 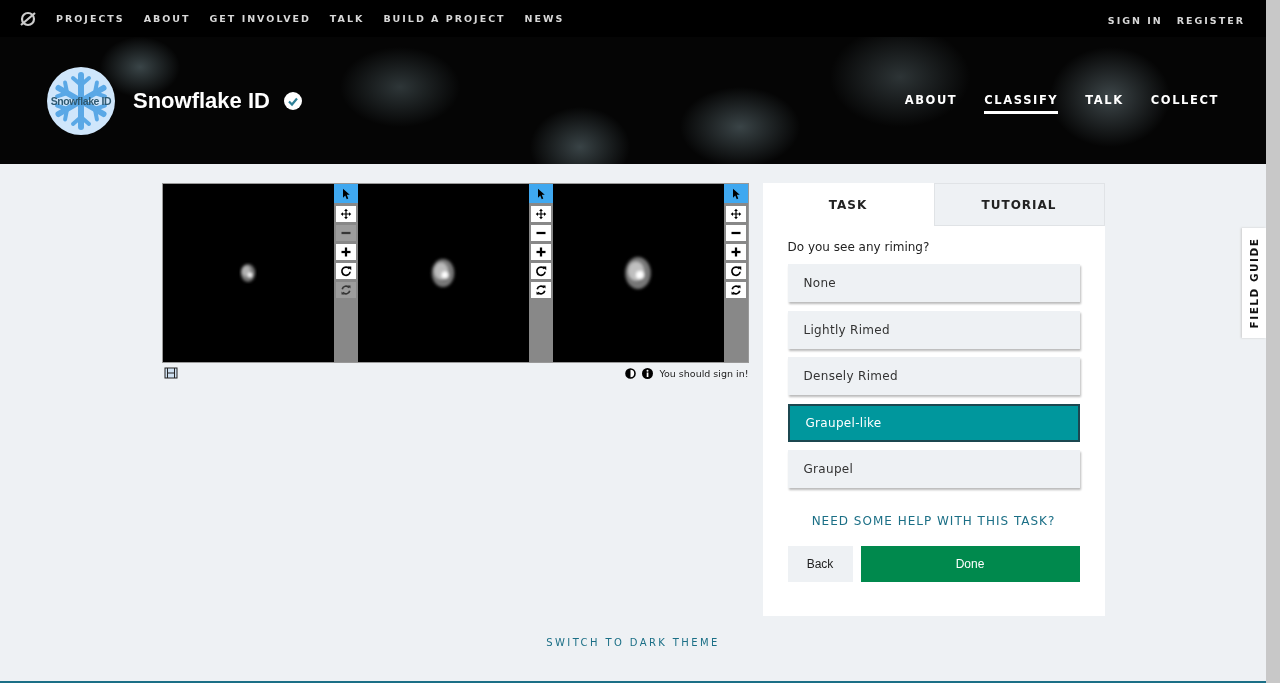 I want to click on nav-link: PROJECTS, so click(x=90, y=18).